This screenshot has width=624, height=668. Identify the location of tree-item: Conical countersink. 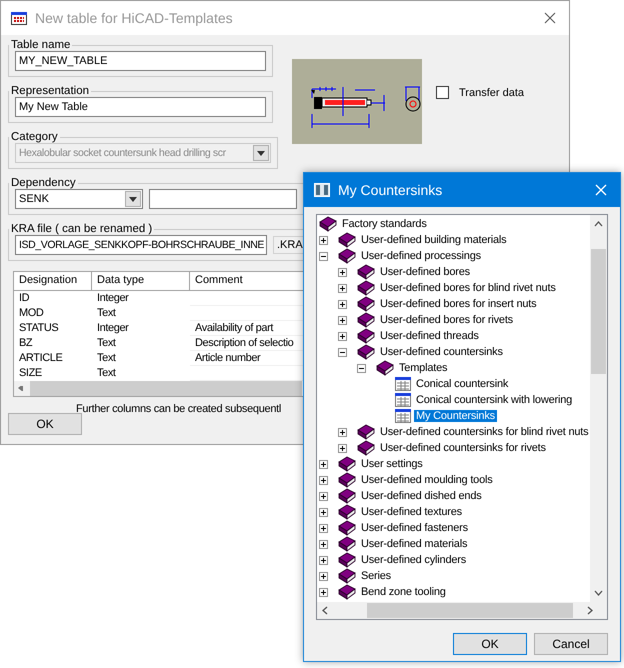
(462, 384).